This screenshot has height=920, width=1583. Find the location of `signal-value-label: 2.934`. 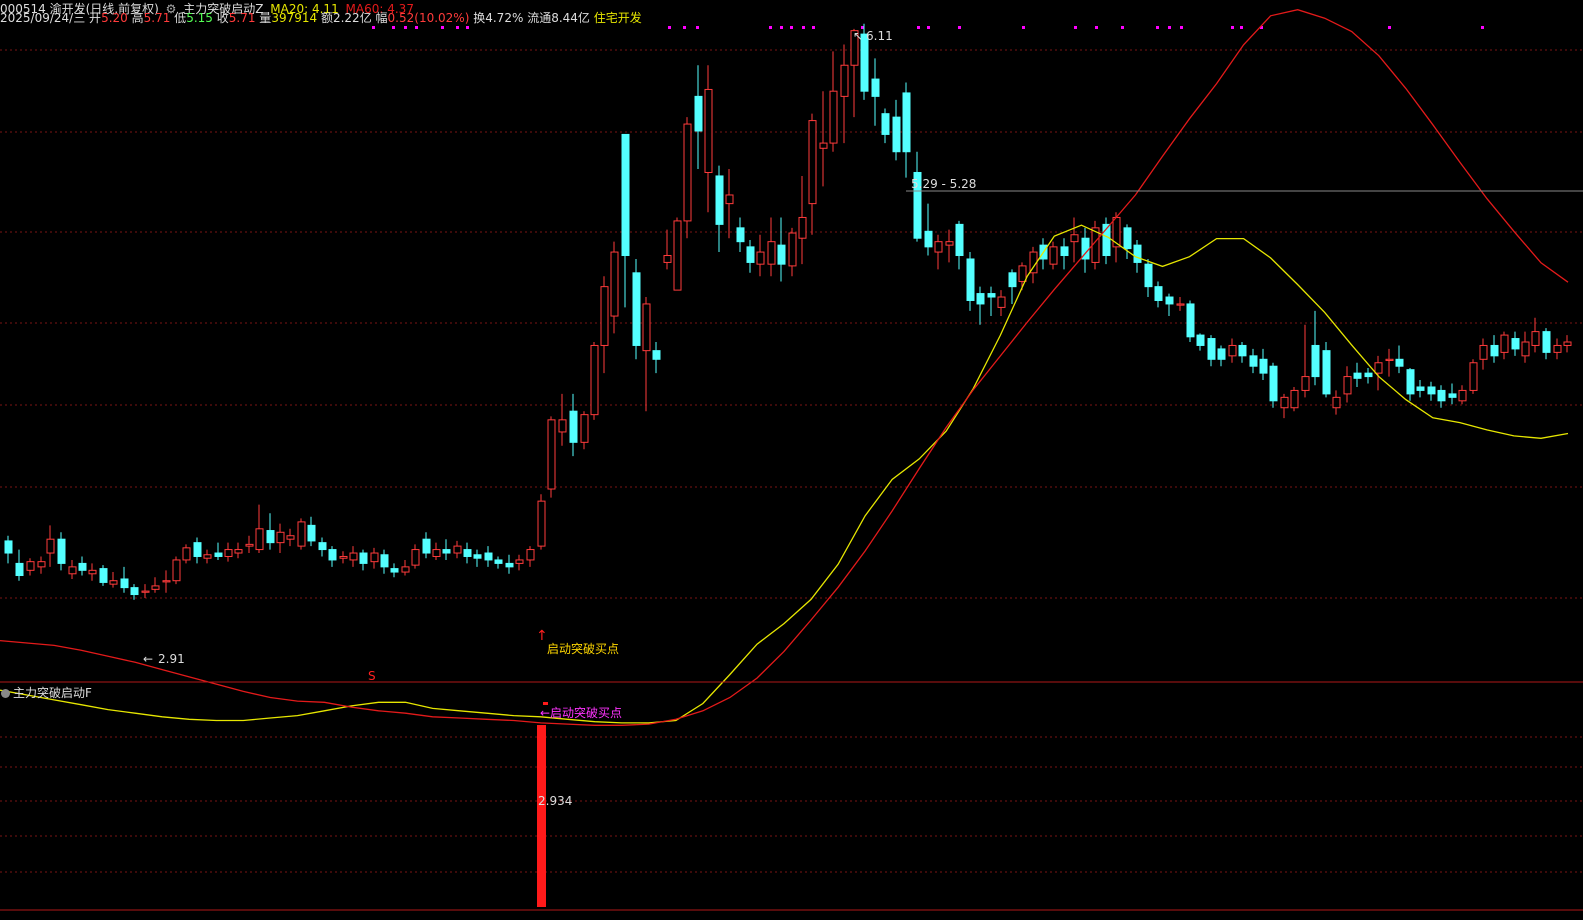

signal-value-label: 2.934 is located at coordinates (555, 801).